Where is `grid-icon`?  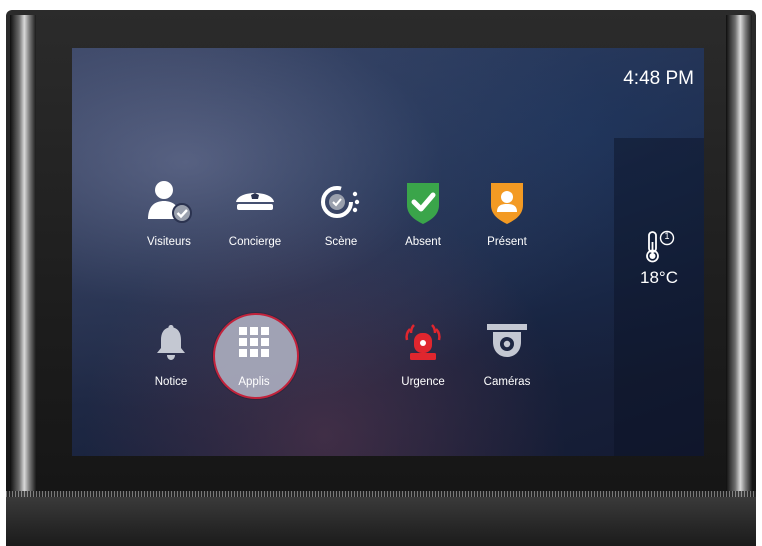 grid-icon is located at coordinates (254, 342).